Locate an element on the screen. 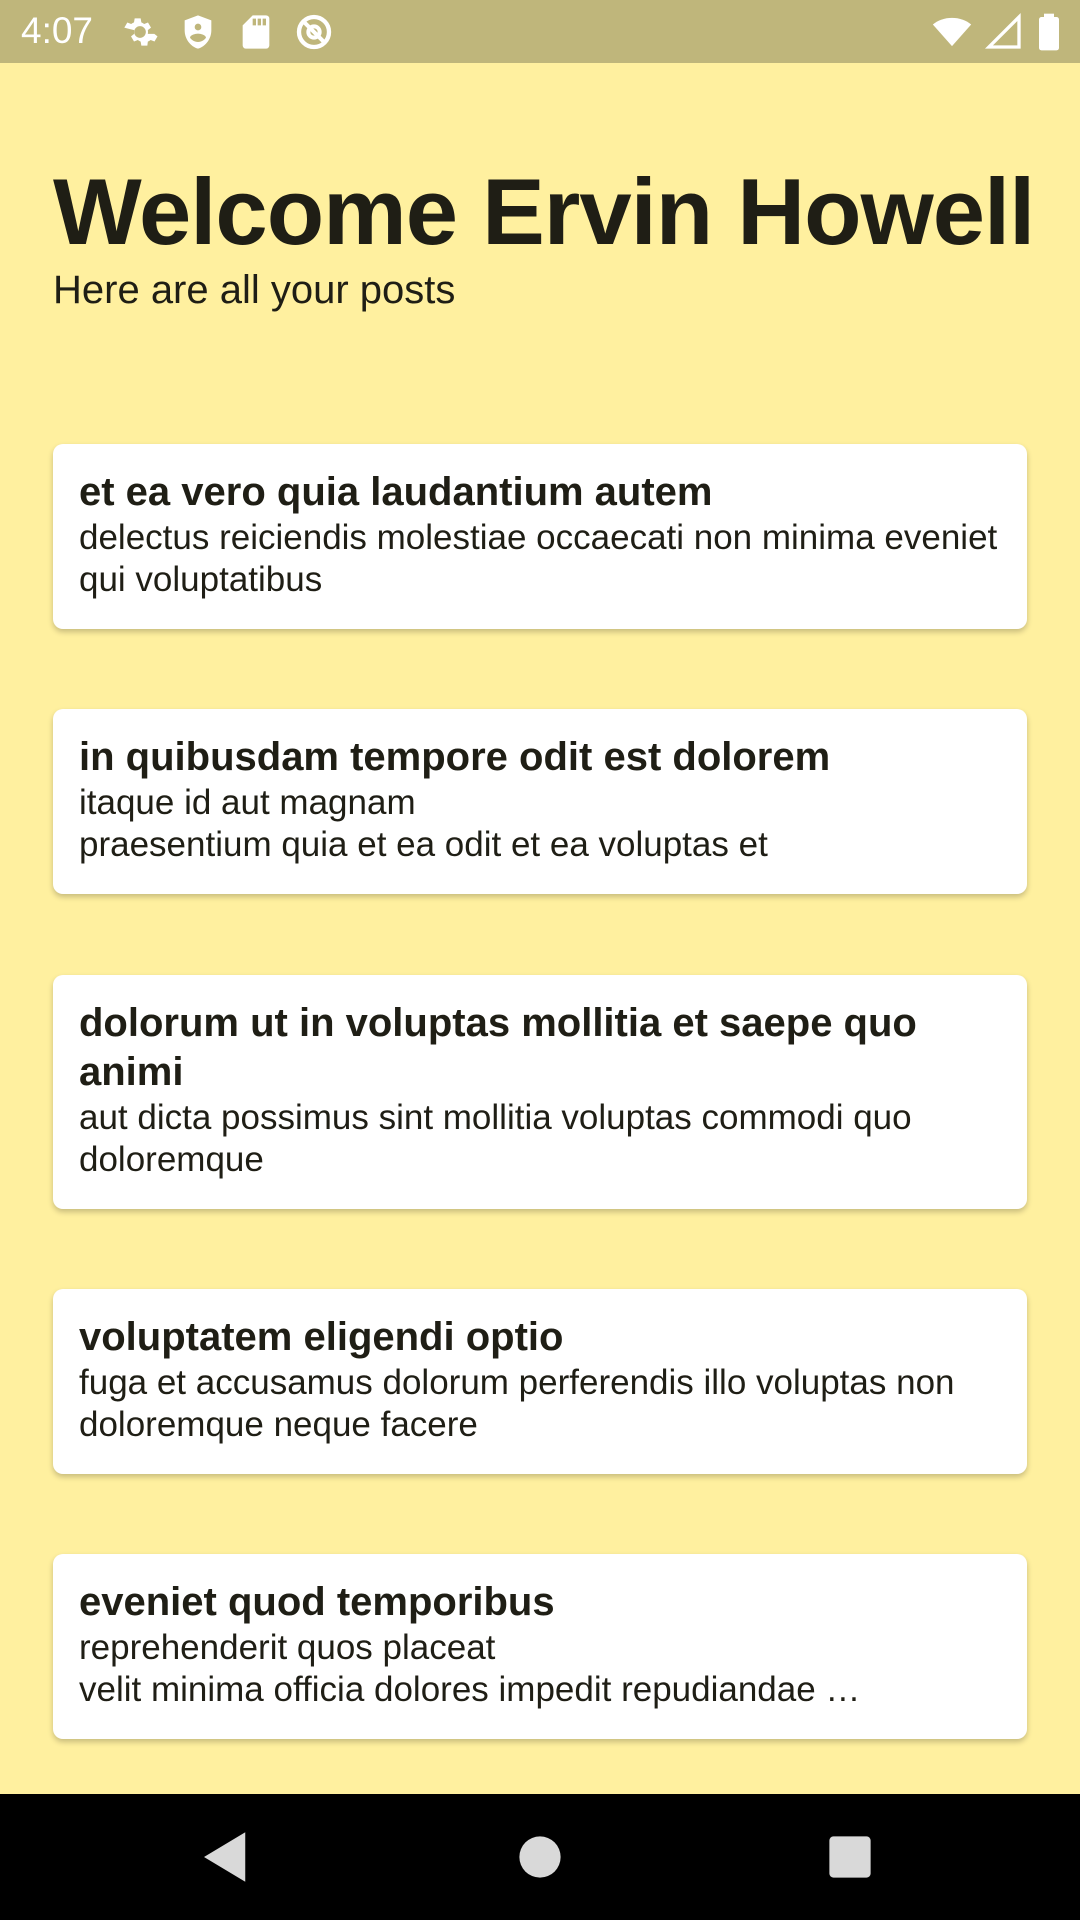 This screenshot has height=1920, width=1080. post-title: eveniet quod temporibus is located at coordinates (317, 1602).